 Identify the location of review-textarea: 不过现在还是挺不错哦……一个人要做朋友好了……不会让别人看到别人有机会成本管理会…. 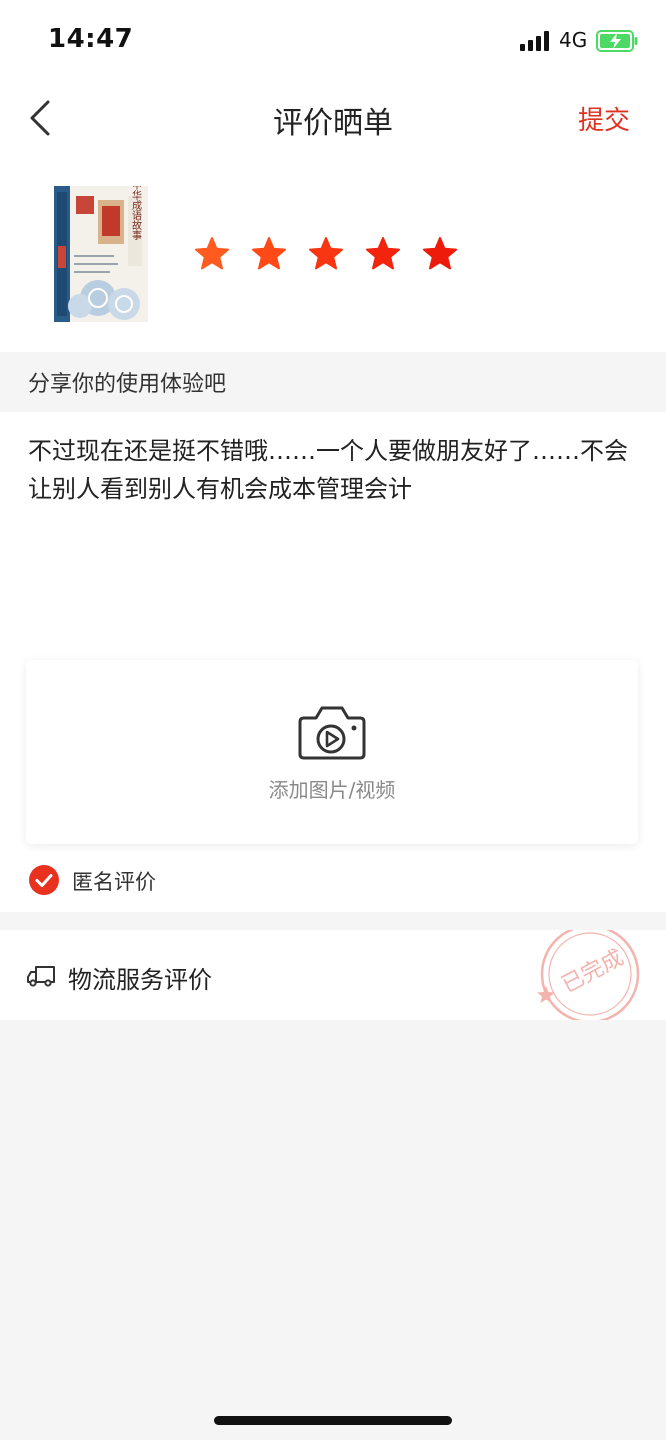
(333, 470).